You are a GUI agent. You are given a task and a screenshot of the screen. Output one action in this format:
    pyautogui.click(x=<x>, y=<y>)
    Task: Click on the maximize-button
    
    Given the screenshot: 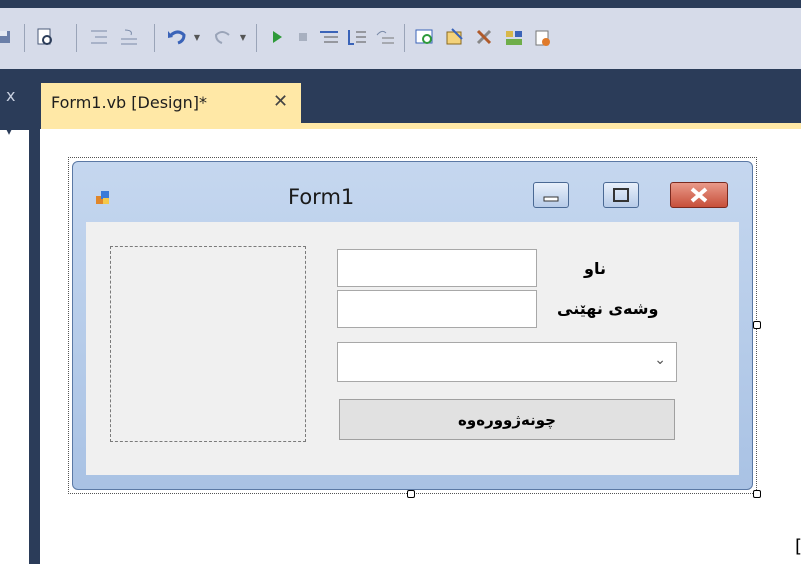 What is the action you would take?
    pyautogui.click(x=621, y=195)
    